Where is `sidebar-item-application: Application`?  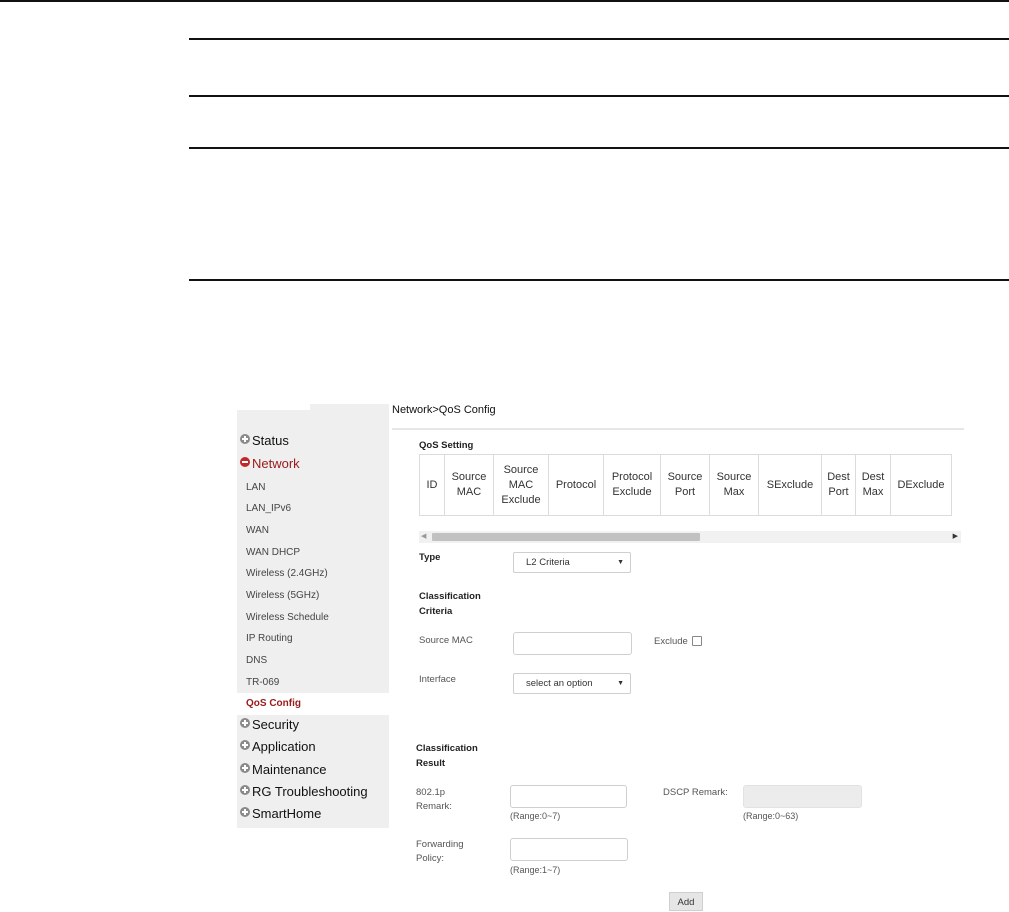 sidebar-item-application: Application is located at coordinates (278, 746).